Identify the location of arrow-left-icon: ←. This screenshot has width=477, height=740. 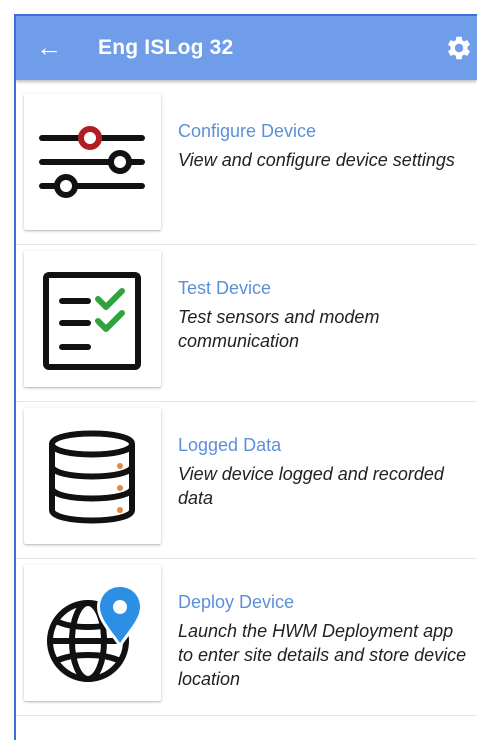
(49, 47).